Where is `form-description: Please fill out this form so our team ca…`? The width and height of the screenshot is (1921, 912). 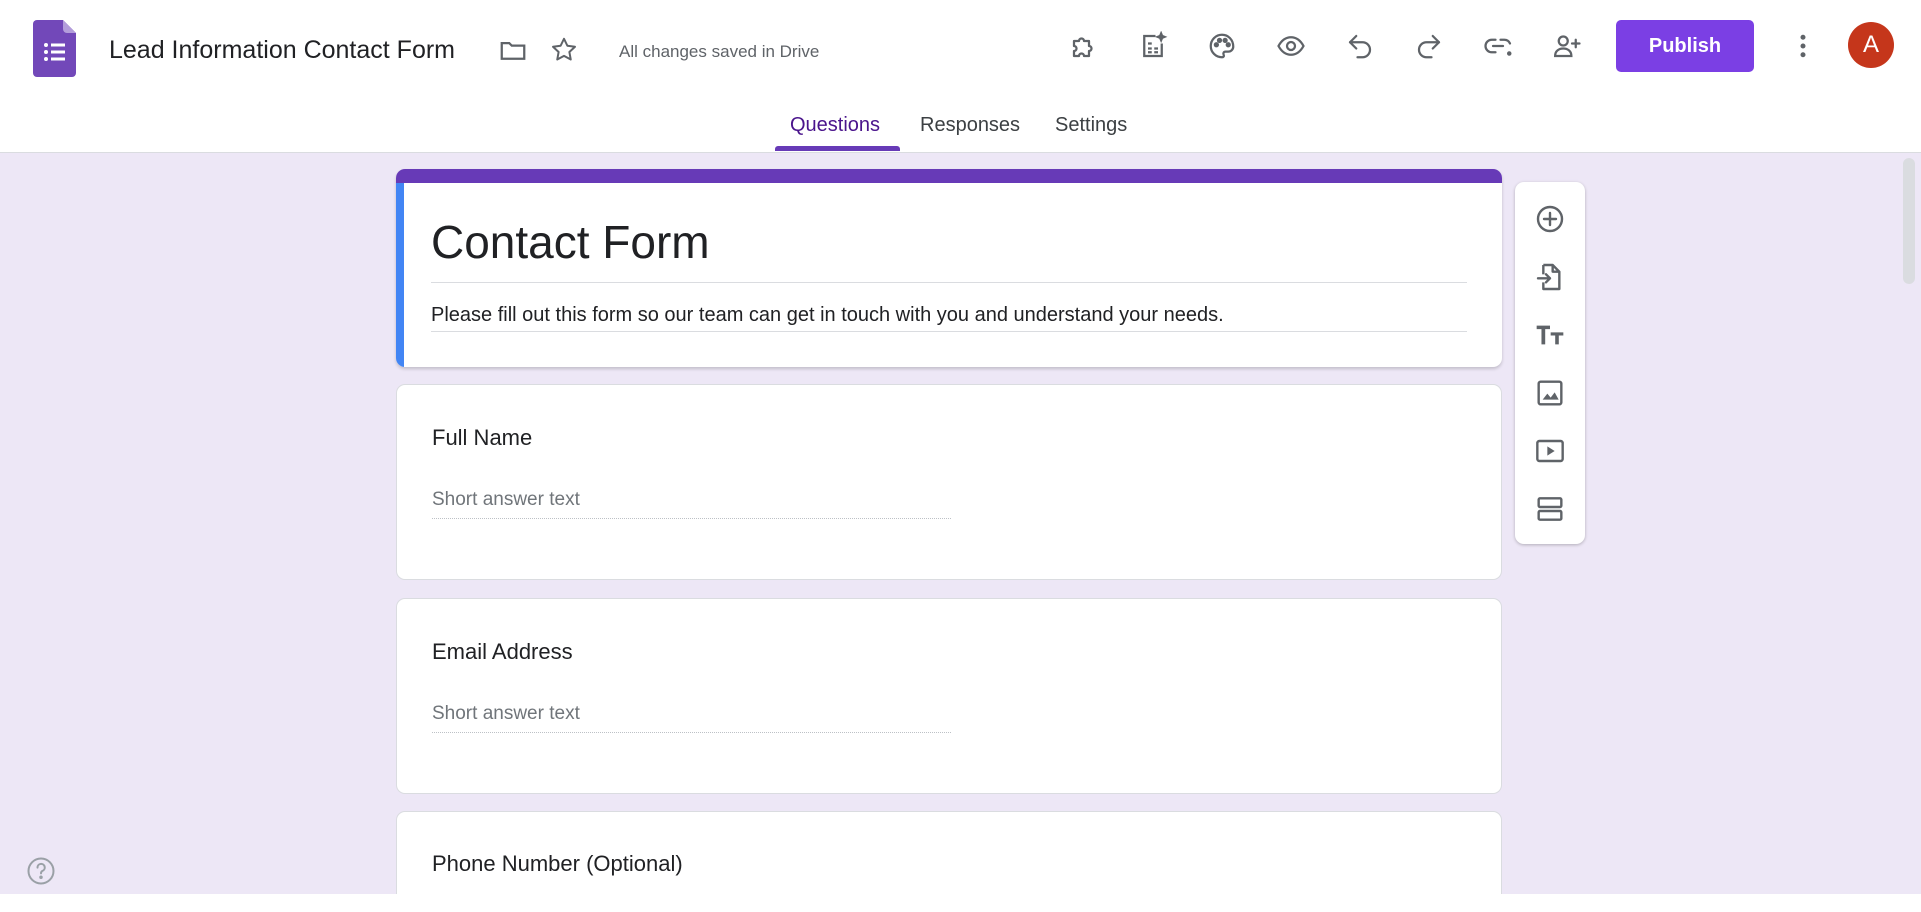
form-description: Please fill out this form so our team ca… is located at coordinates (827, 315).